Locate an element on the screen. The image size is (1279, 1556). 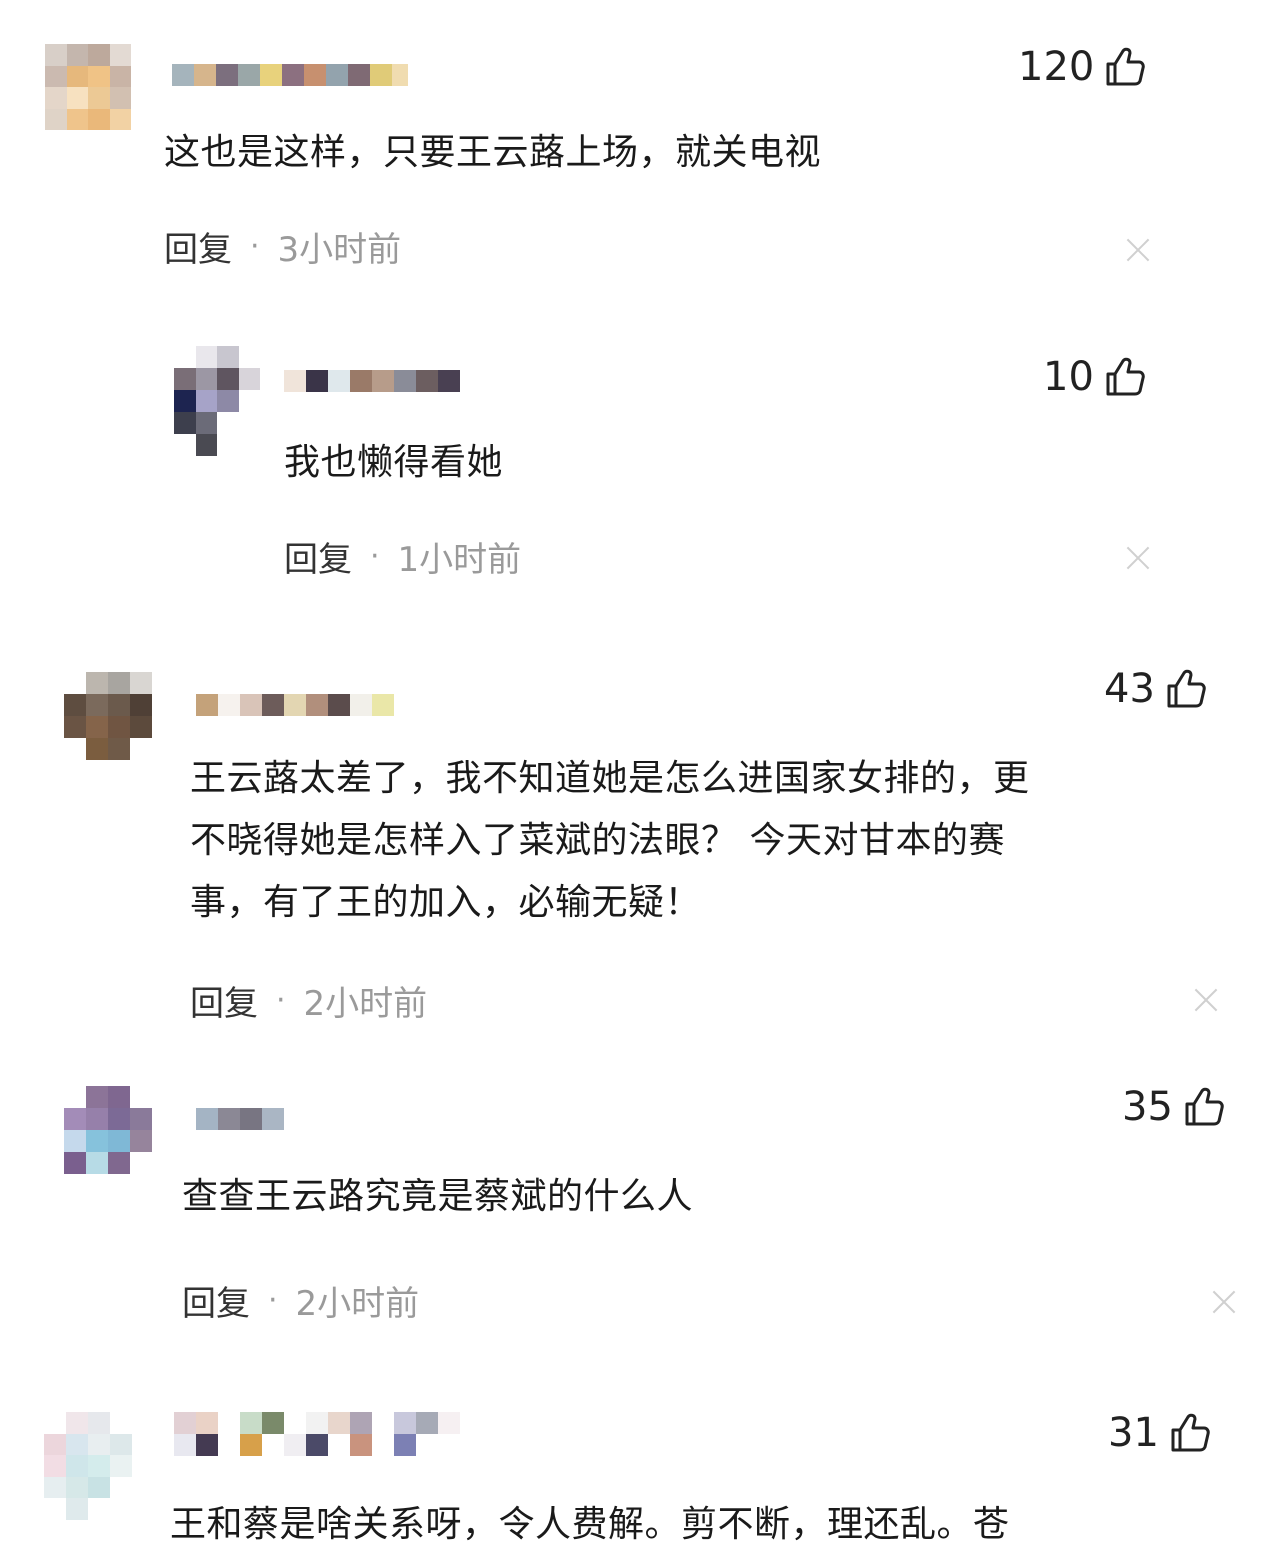
avatar is located at coordinates (88, 1466).